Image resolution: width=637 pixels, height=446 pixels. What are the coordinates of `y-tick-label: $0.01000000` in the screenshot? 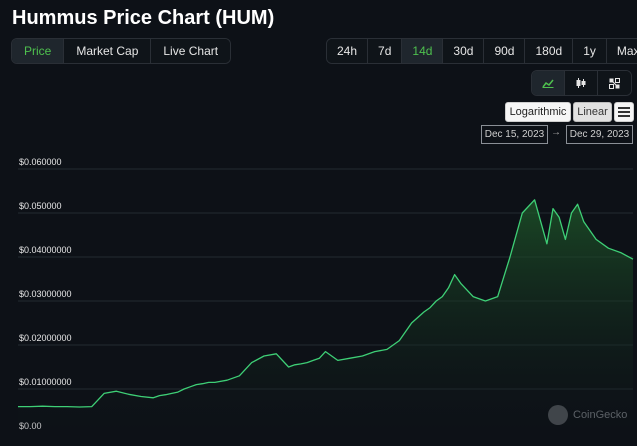 It's located at (45, 382).